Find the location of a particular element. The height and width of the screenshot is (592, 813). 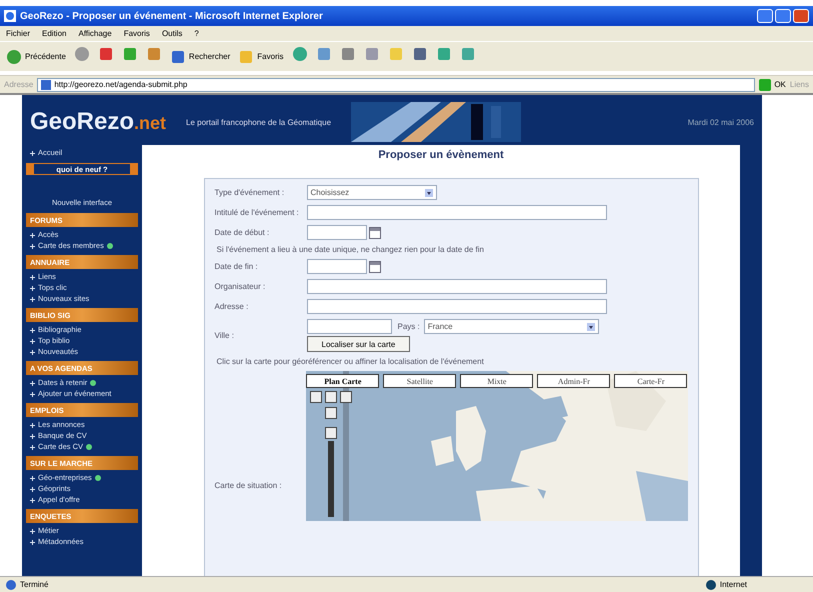

country-select: France is located at coordinates (511, 326).